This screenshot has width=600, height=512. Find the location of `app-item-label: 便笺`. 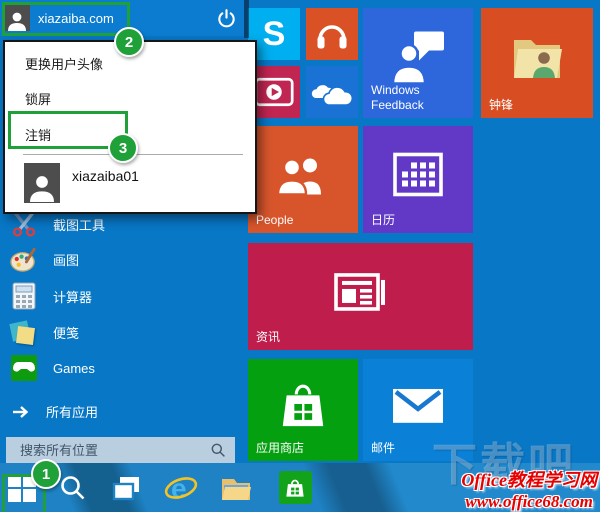

app-item-label: 便笺 is located at coordinates (66, 333).